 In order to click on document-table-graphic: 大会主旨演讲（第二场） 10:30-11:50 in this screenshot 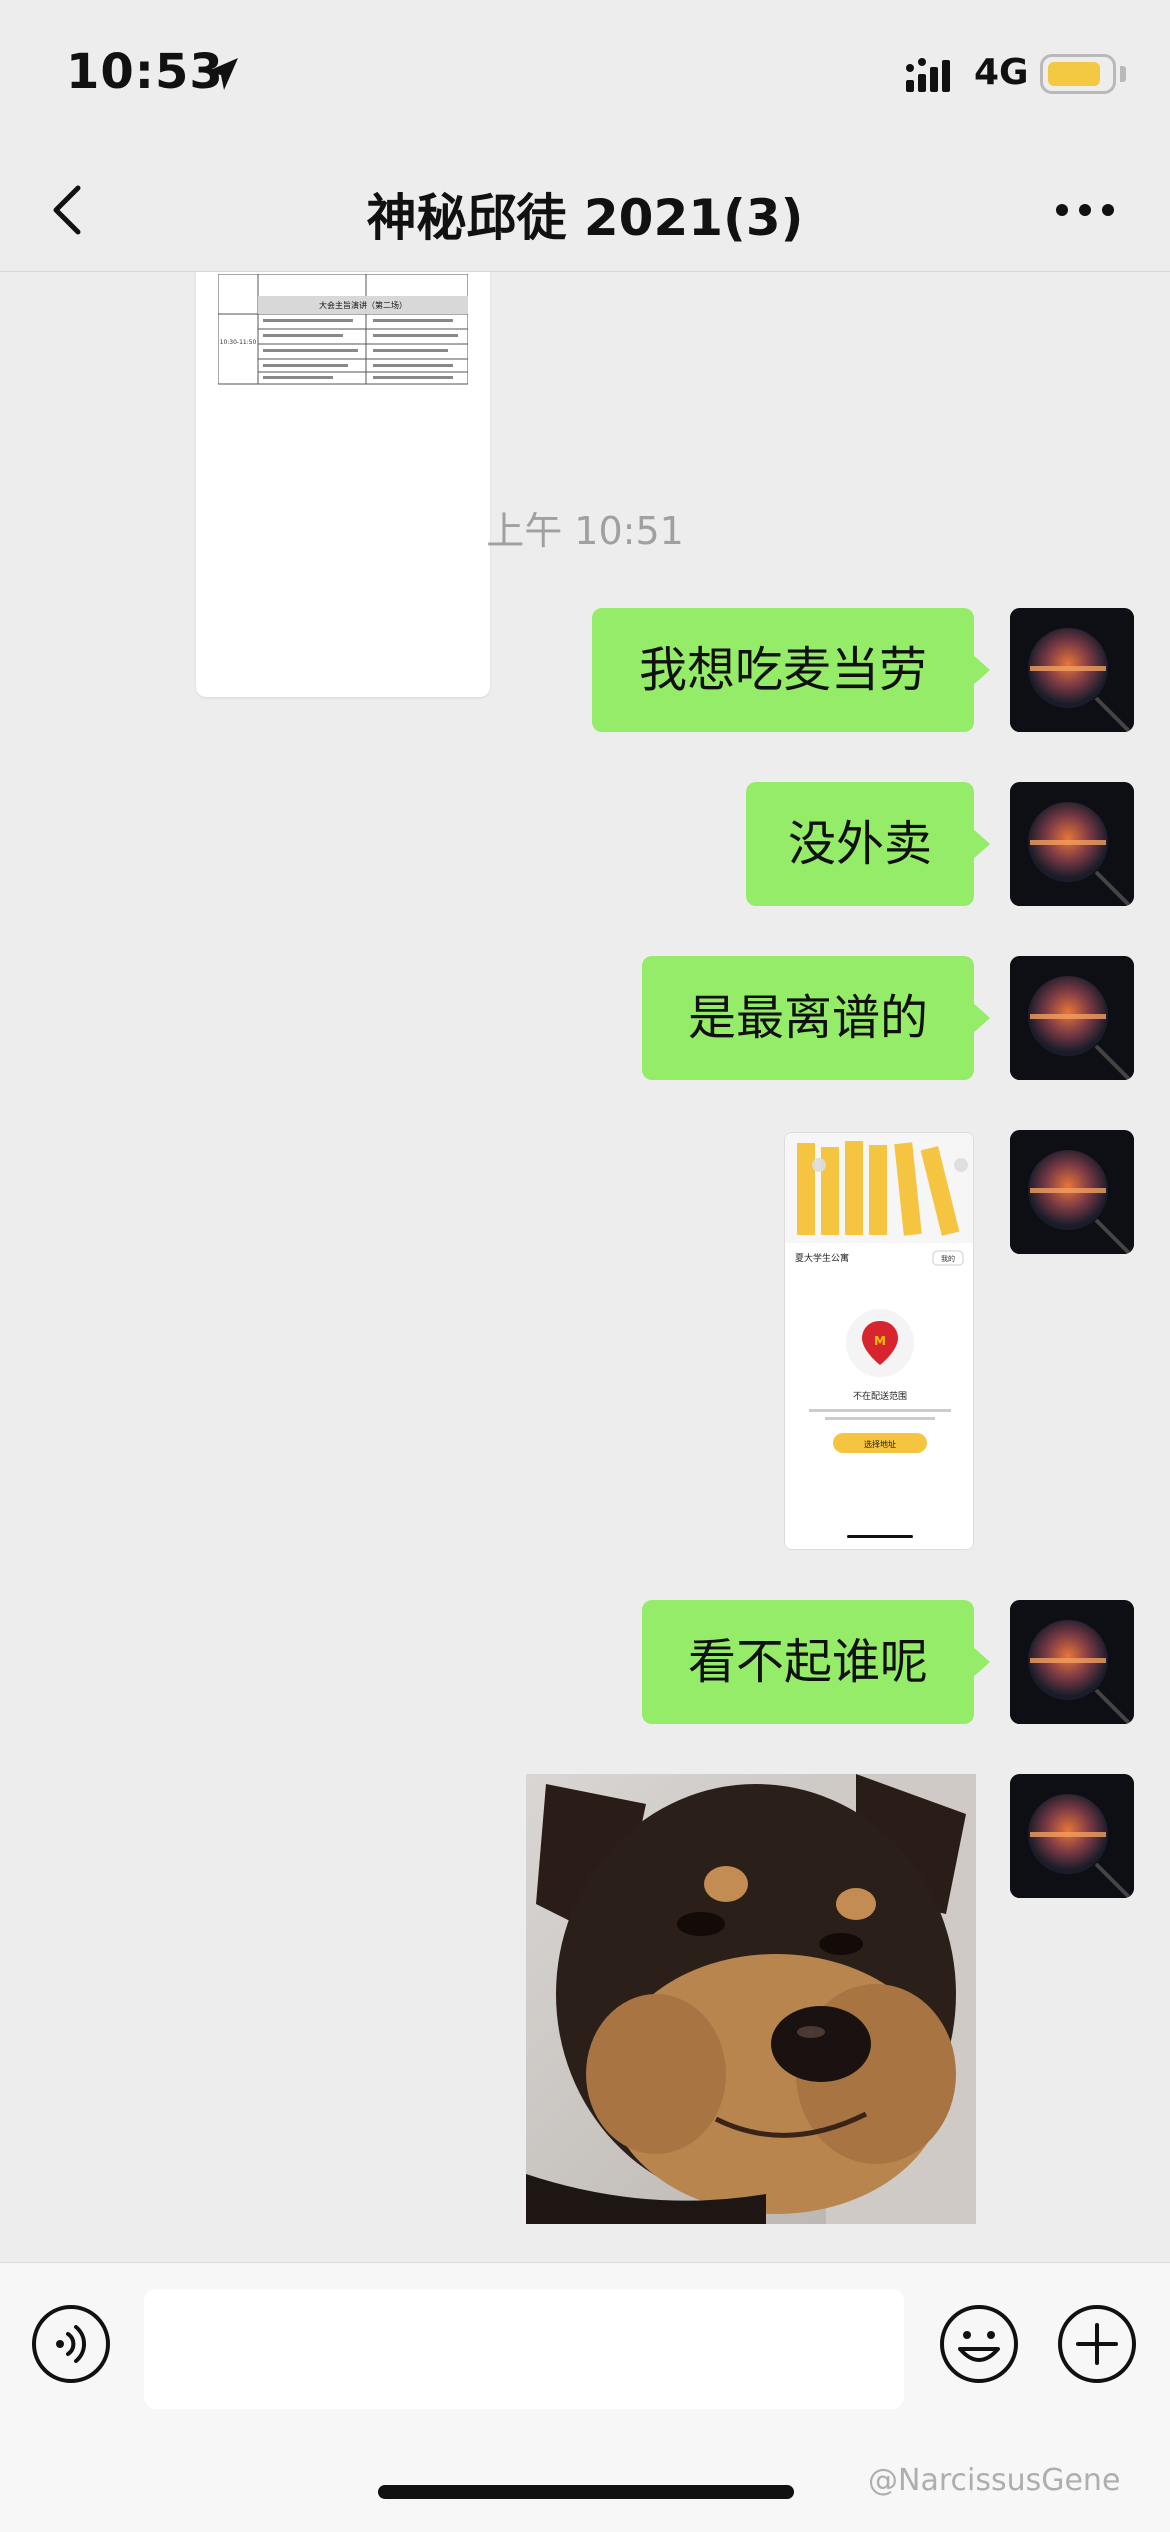, I will do `click(343, 329)`.